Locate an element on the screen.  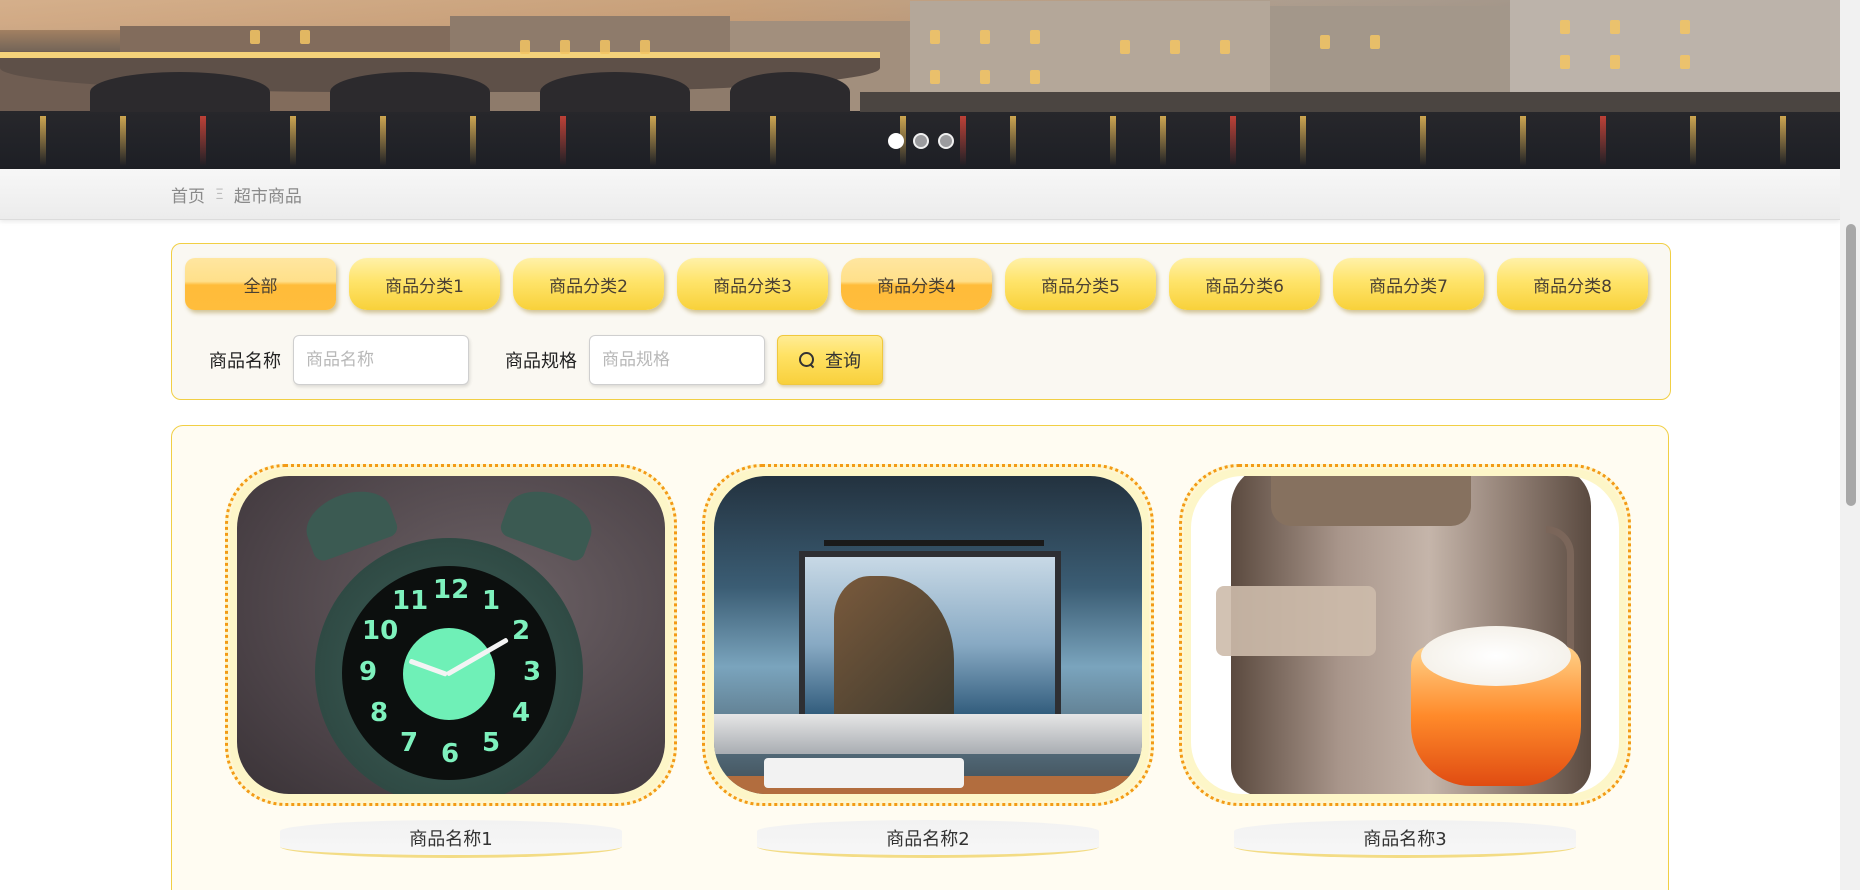
clock-numeral: 6 is located at coordinates (450, 754).